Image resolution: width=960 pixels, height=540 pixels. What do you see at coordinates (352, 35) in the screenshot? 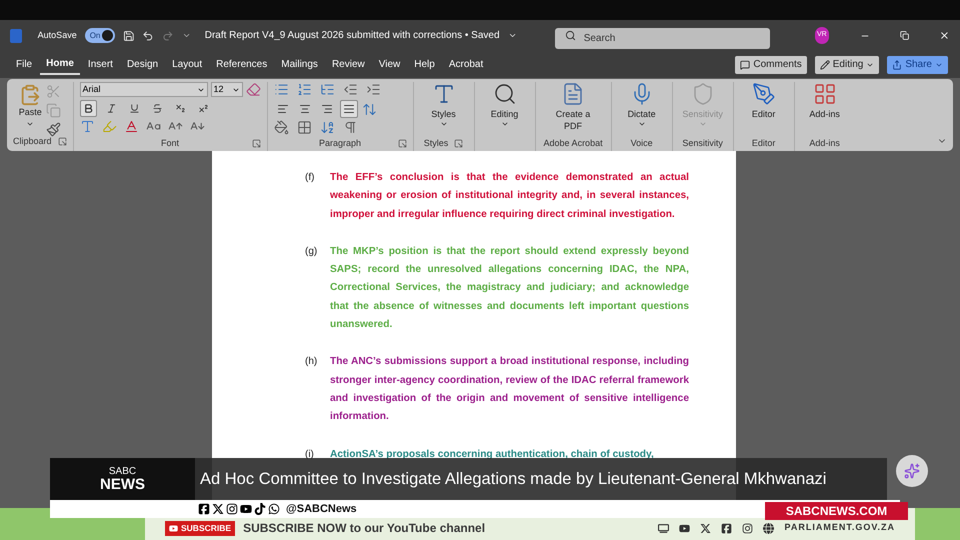
I see `document-title: Draft Report V4_9 August 2026 submitted with corrections • Saved` at bounding box center [352, 35].